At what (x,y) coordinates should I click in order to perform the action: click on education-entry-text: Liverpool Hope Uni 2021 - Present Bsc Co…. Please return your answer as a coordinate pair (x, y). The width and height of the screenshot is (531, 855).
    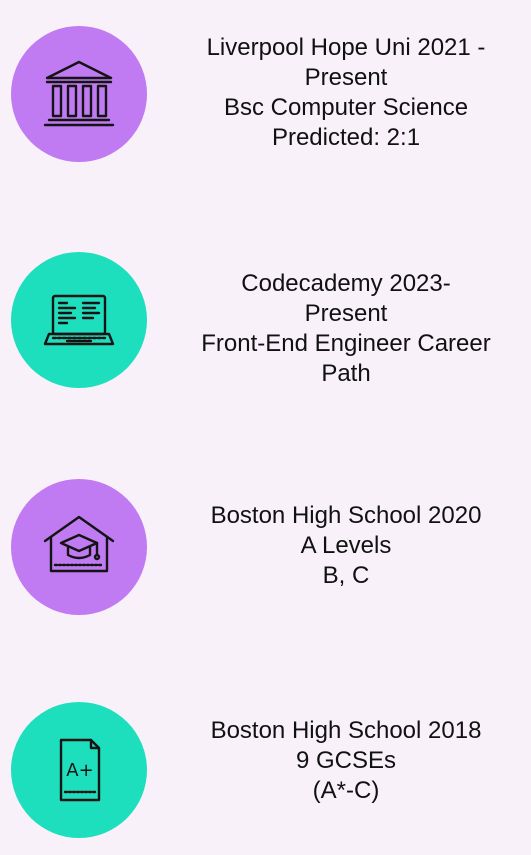
    Looking at the image, I should click on (346, 93).